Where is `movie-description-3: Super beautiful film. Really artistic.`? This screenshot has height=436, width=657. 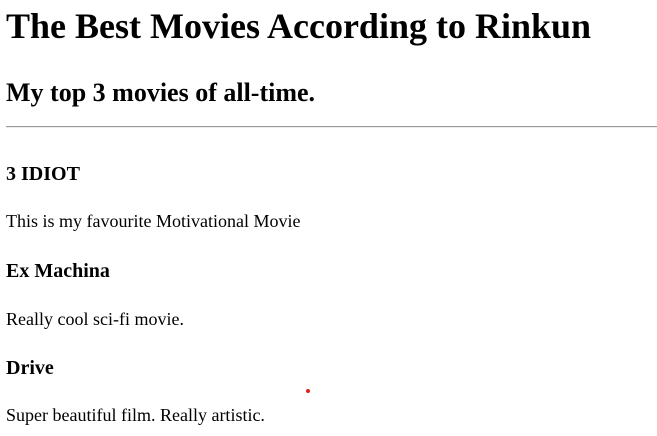
movie-description-3: Super beautiful film. Really artistic. is located at coordinates (135, 415).